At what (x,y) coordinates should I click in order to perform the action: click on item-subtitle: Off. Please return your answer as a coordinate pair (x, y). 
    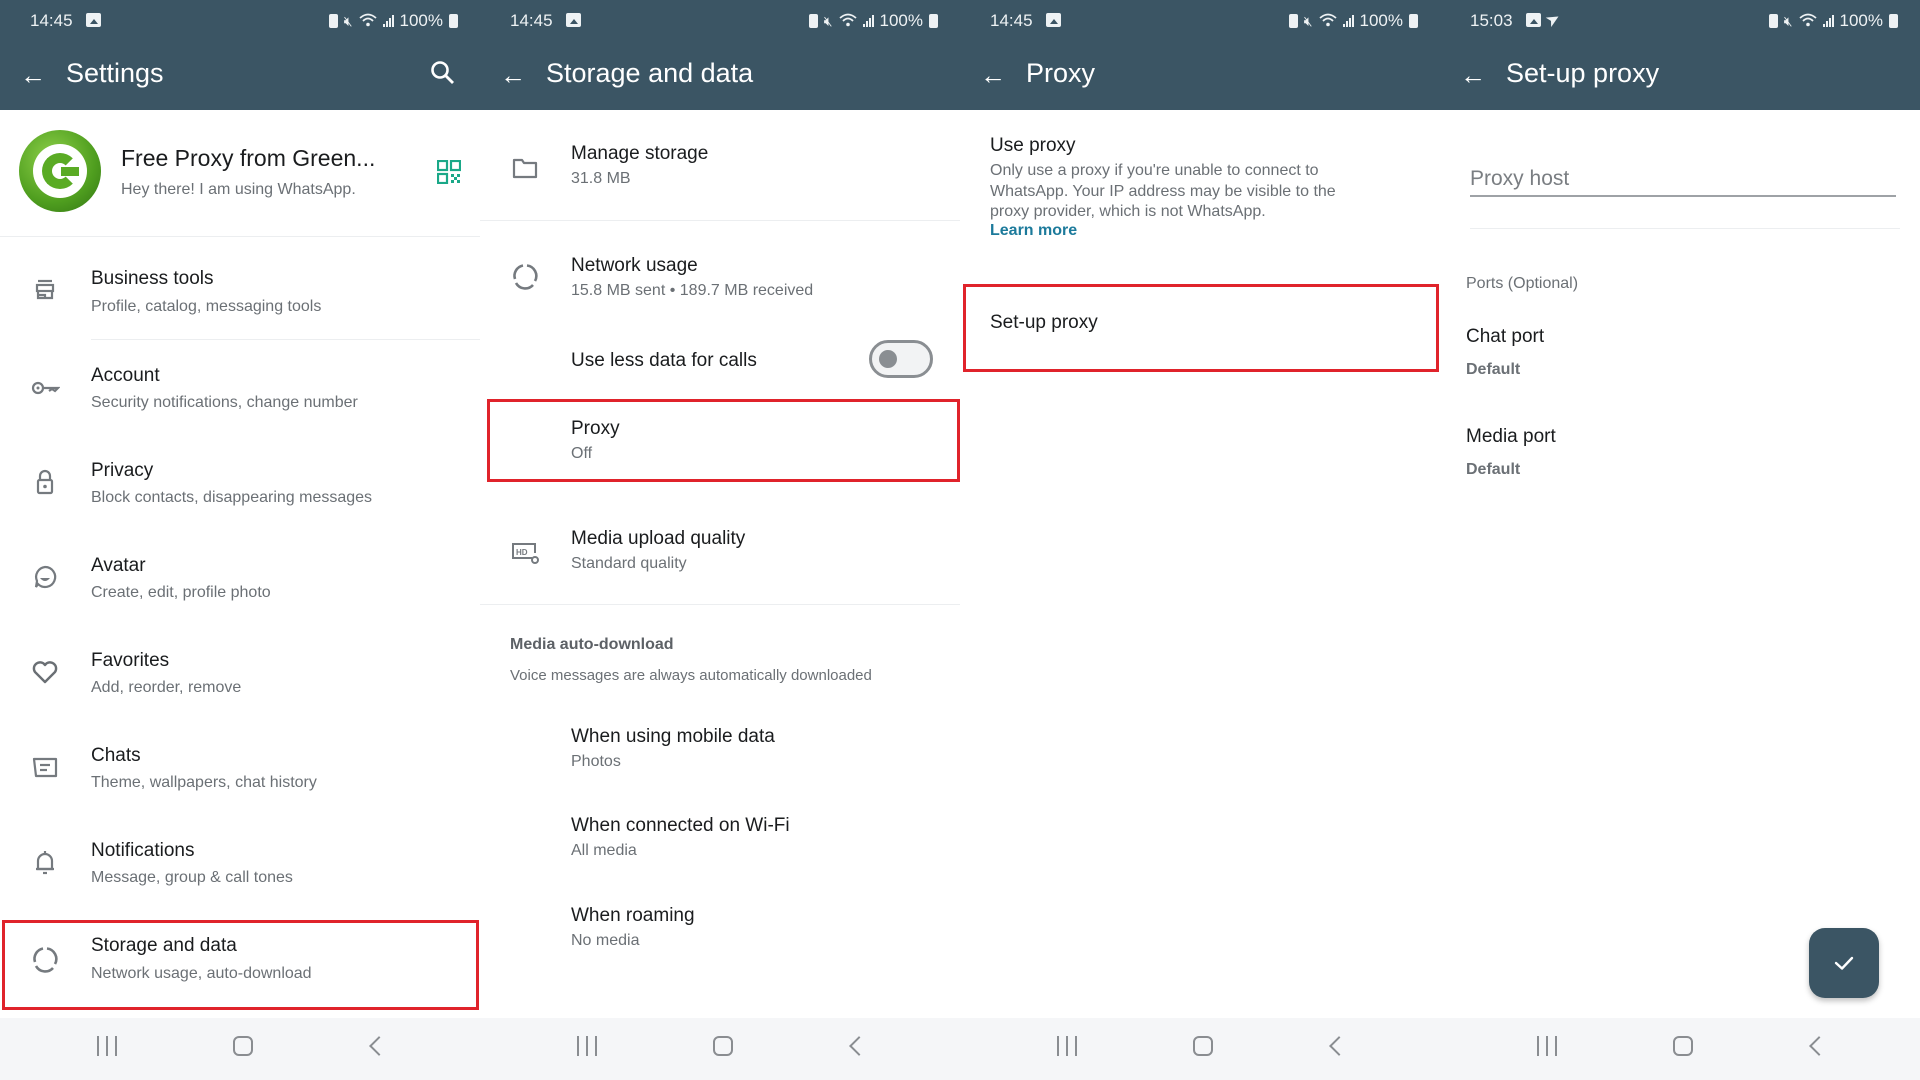
    Looking at the image, I should click on (582, 453).